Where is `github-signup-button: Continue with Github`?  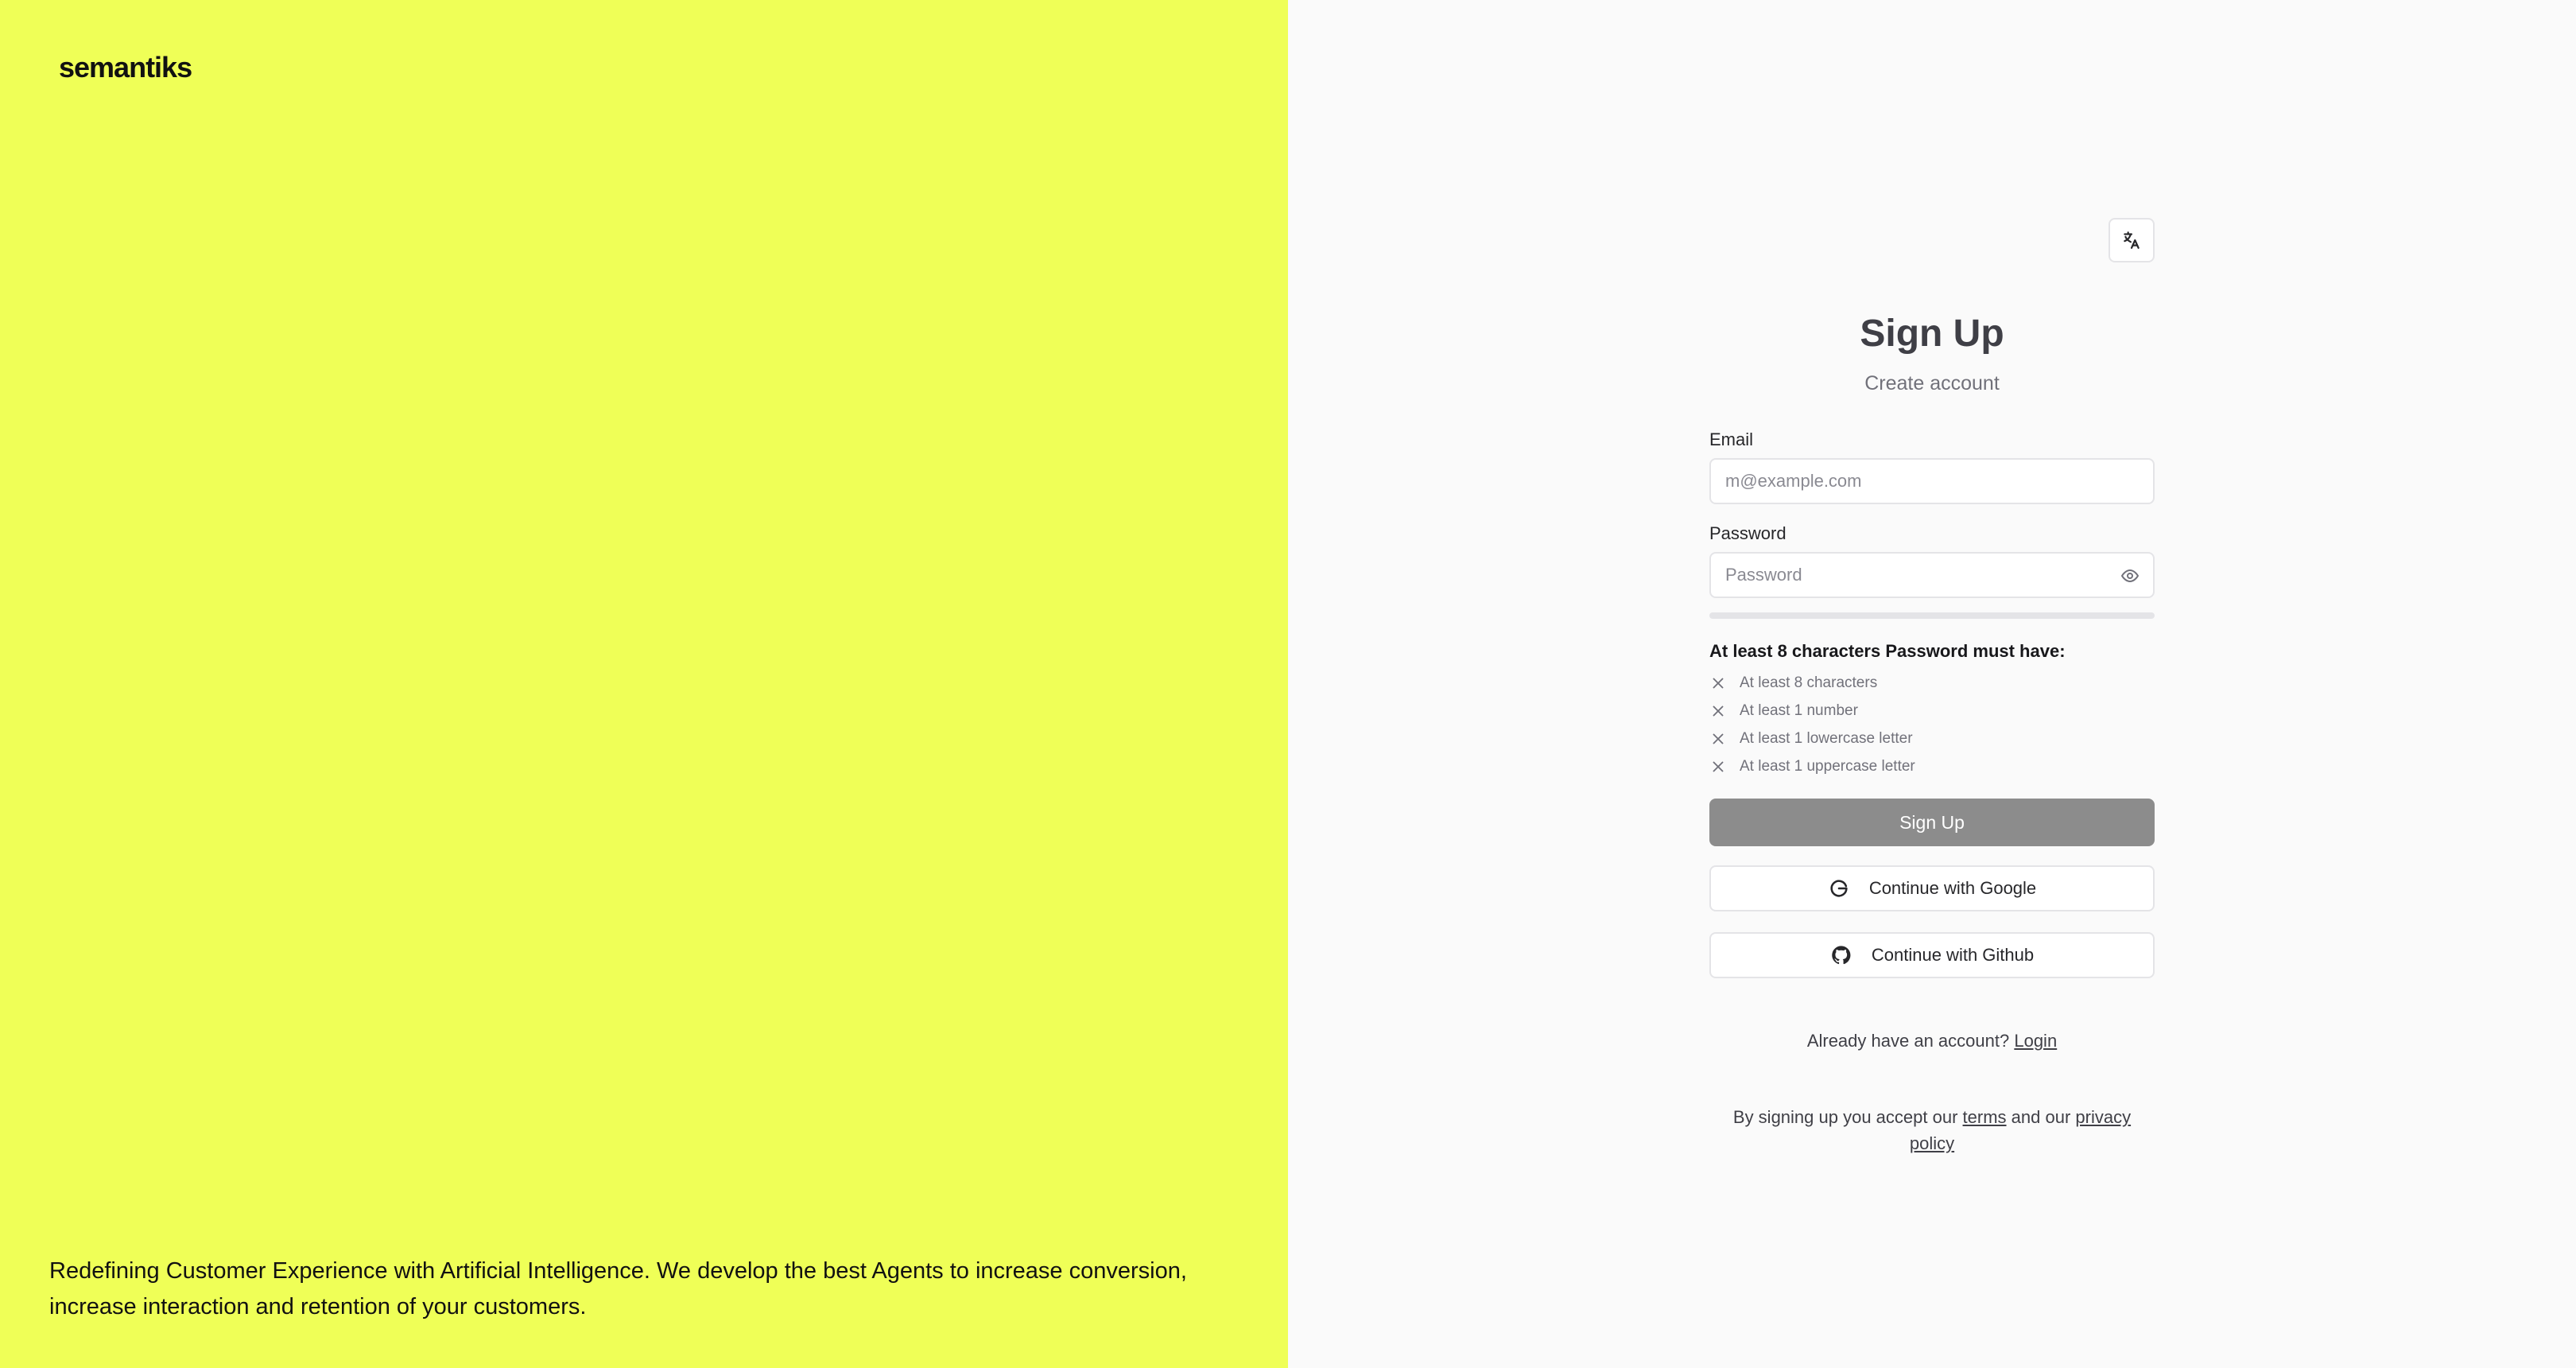 github-signup-button: Continue with Github is located at coordinates (1932, 955).